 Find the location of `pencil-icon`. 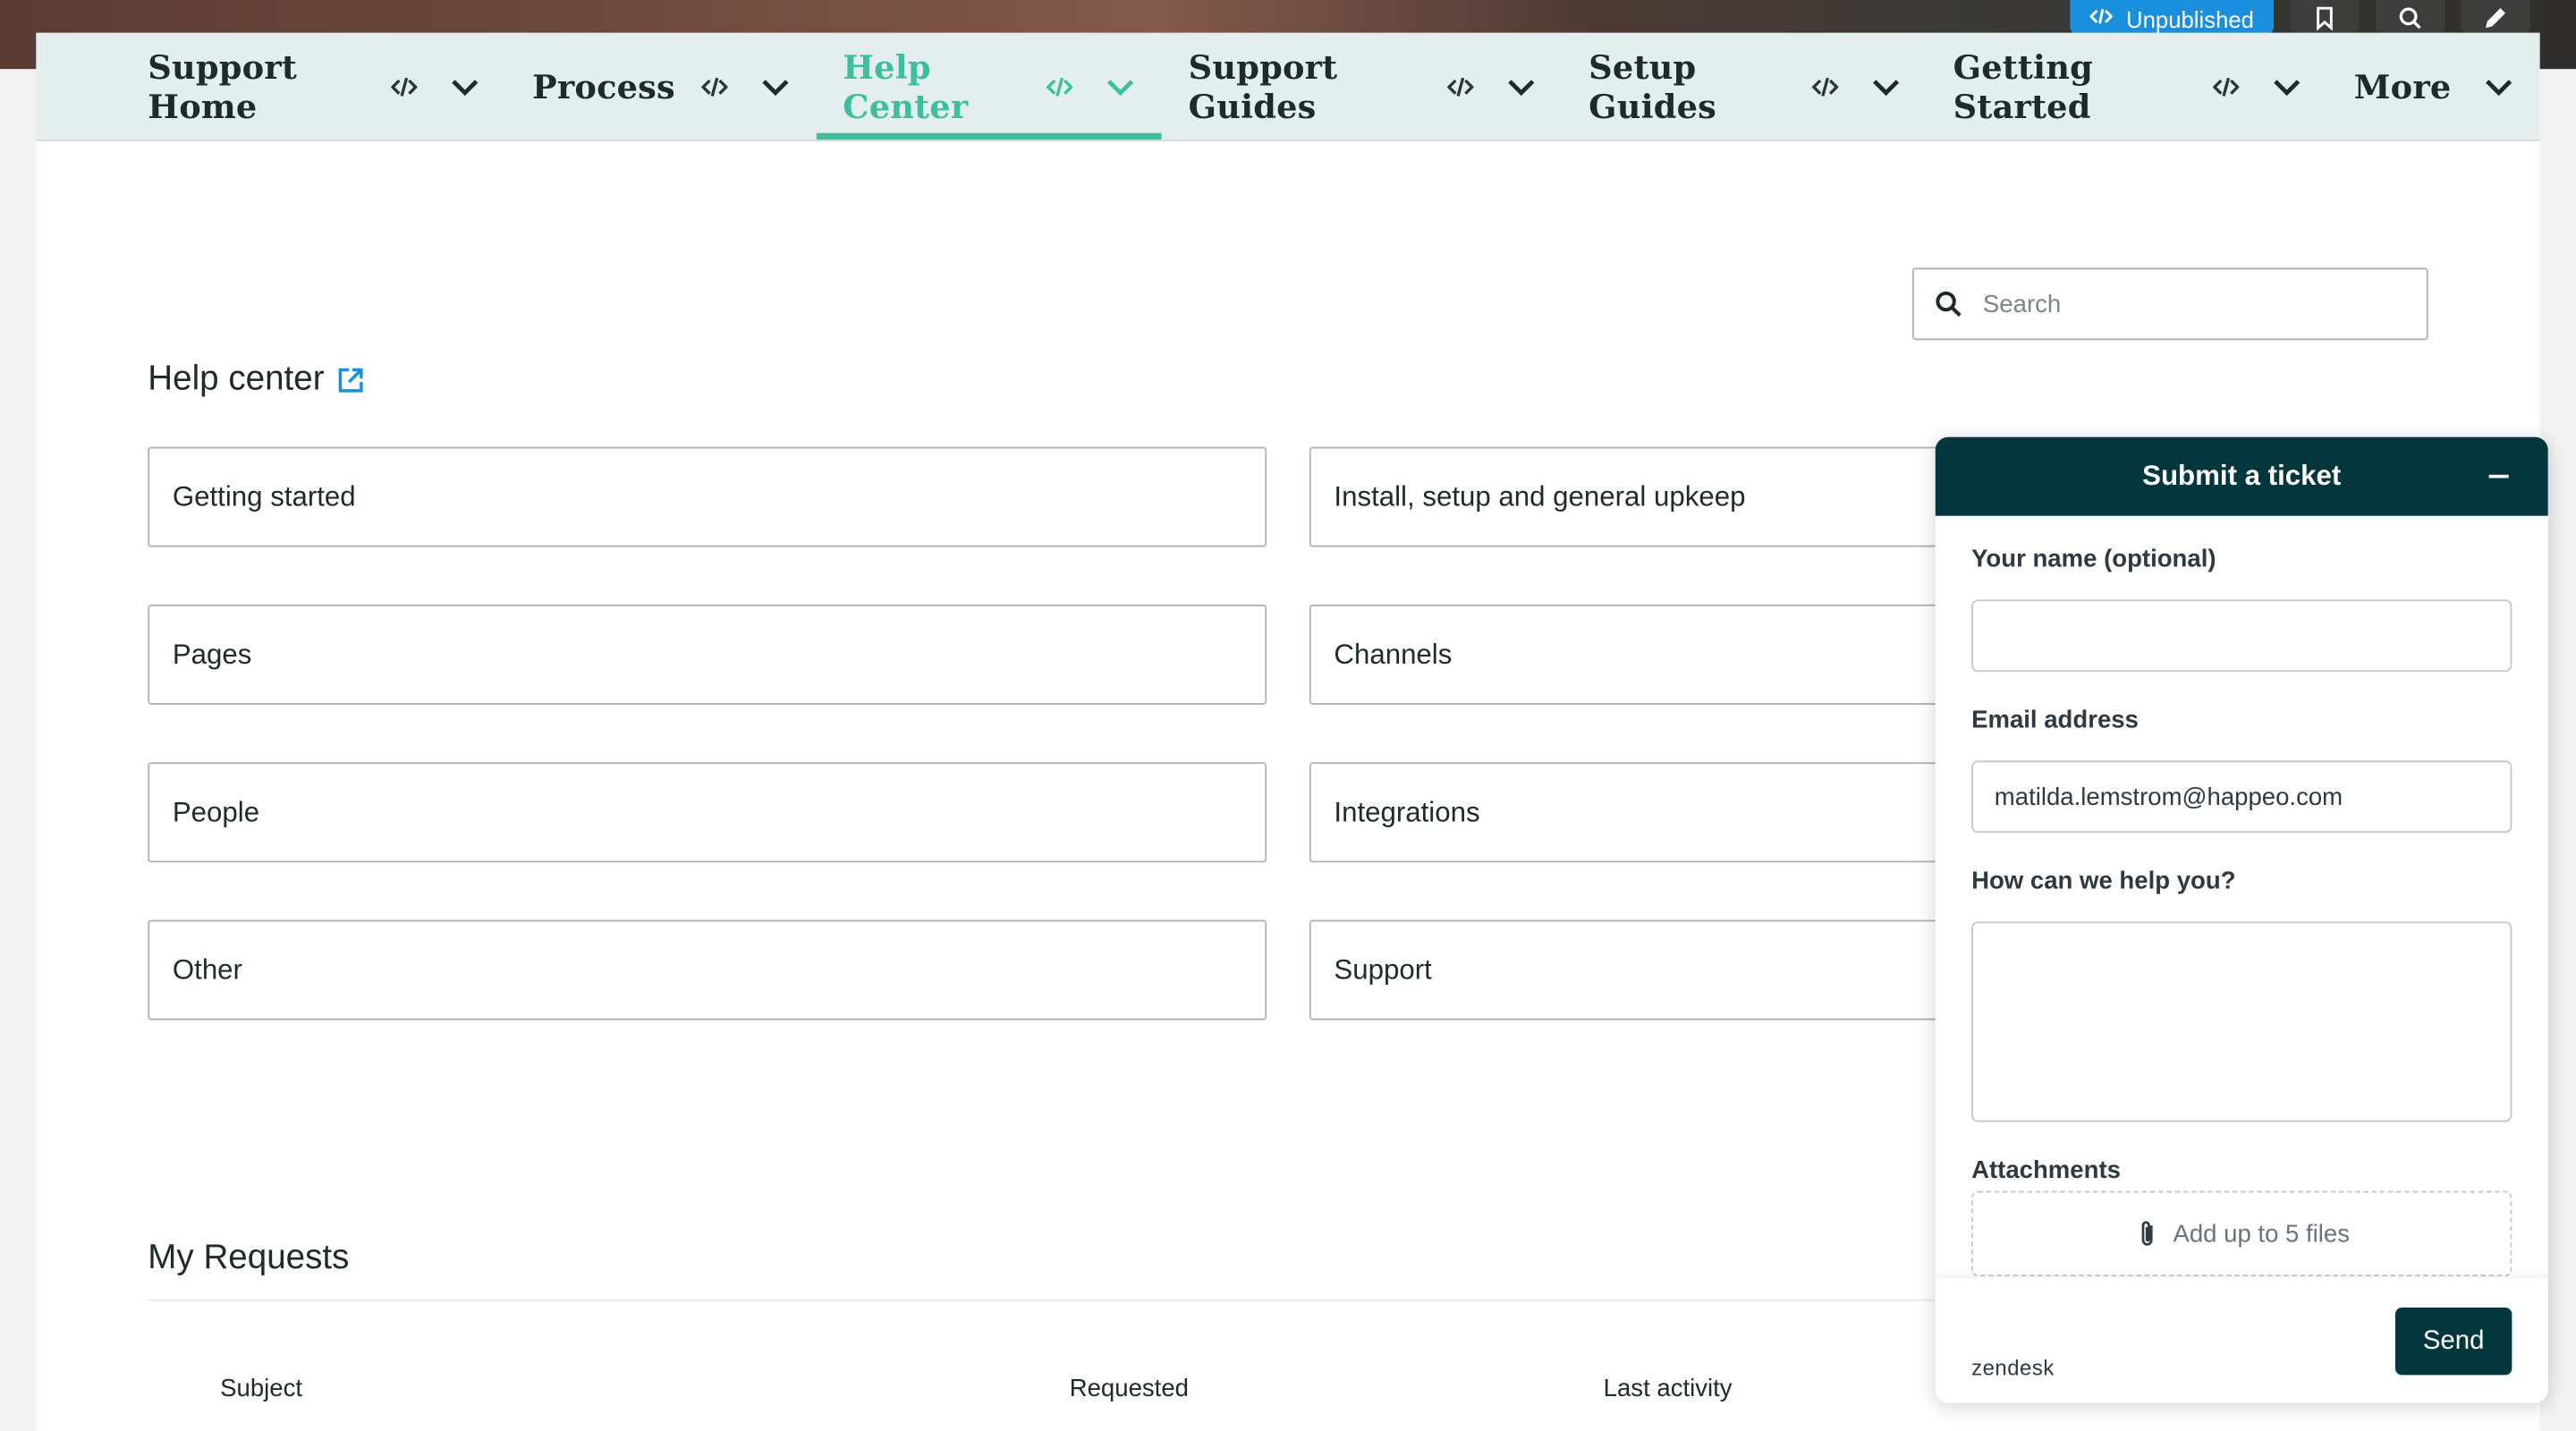

pencil-icon is located at coordinates (2495, 19).